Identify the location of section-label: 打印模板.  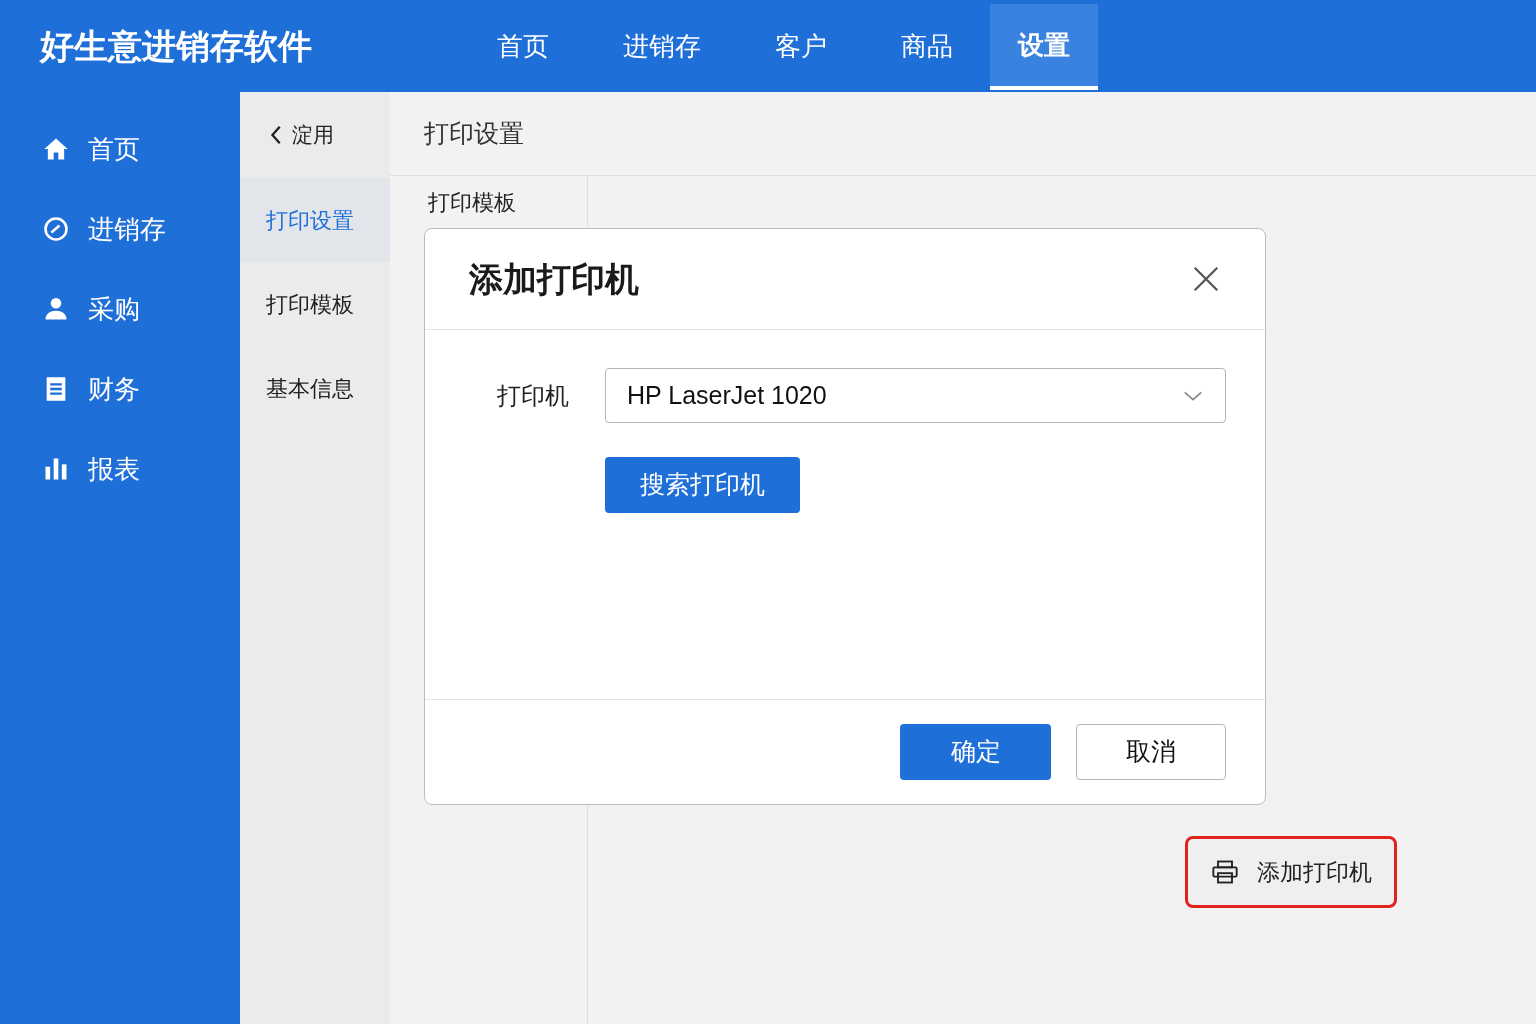
(472, 202).